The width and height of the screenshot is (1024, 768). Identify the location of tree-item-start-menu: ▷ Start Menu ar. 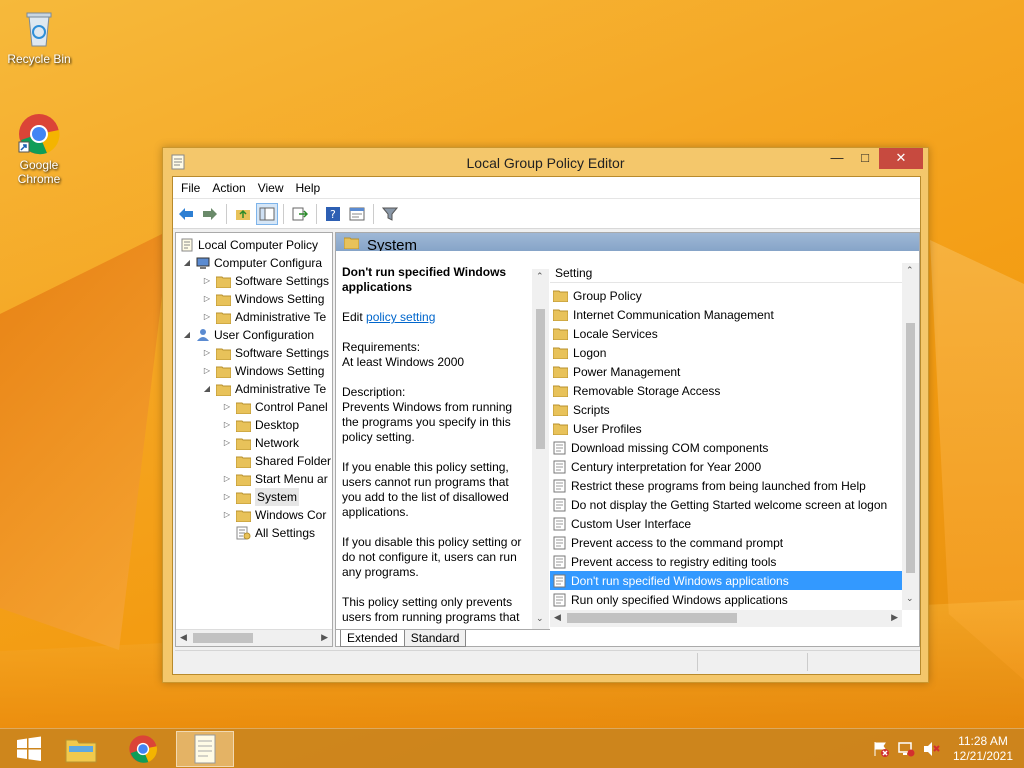
(275, 479).